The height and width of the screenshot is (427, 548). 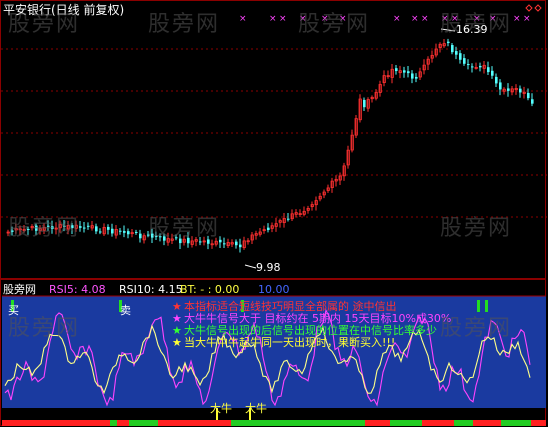 What do you see at coordinates (19, 289) in the screenshot?
I see `indicator-name: 股旁网` at bounding box center [19, 289].